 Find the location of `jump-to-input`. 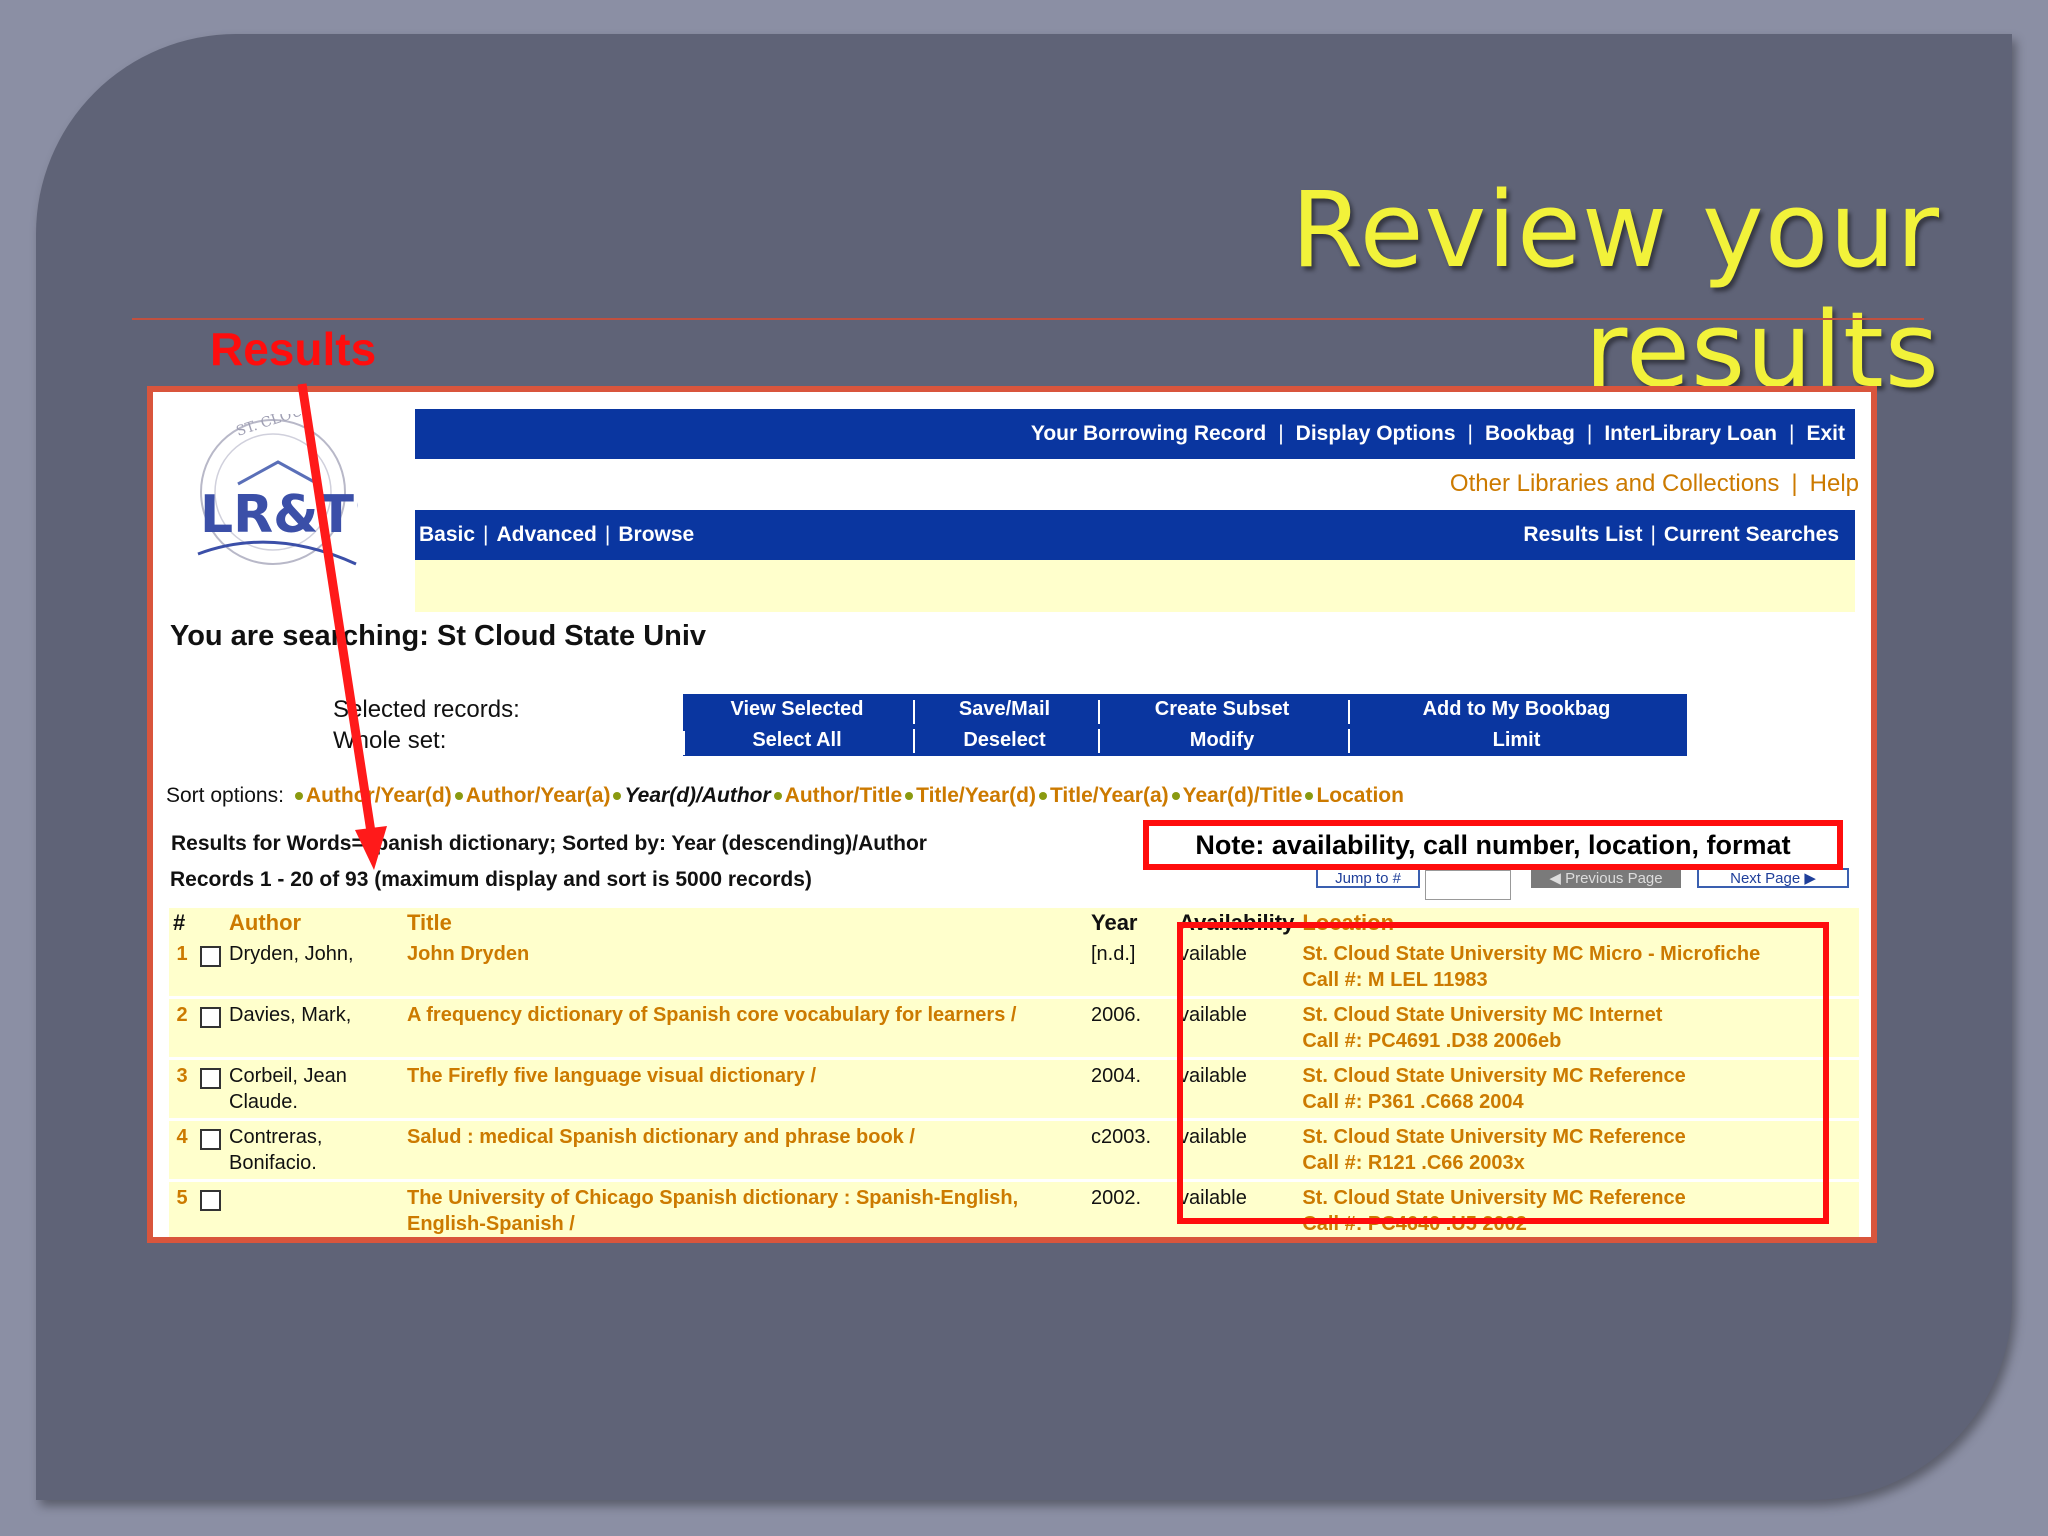

jump-to-input is located at coordinates (1468, 885).